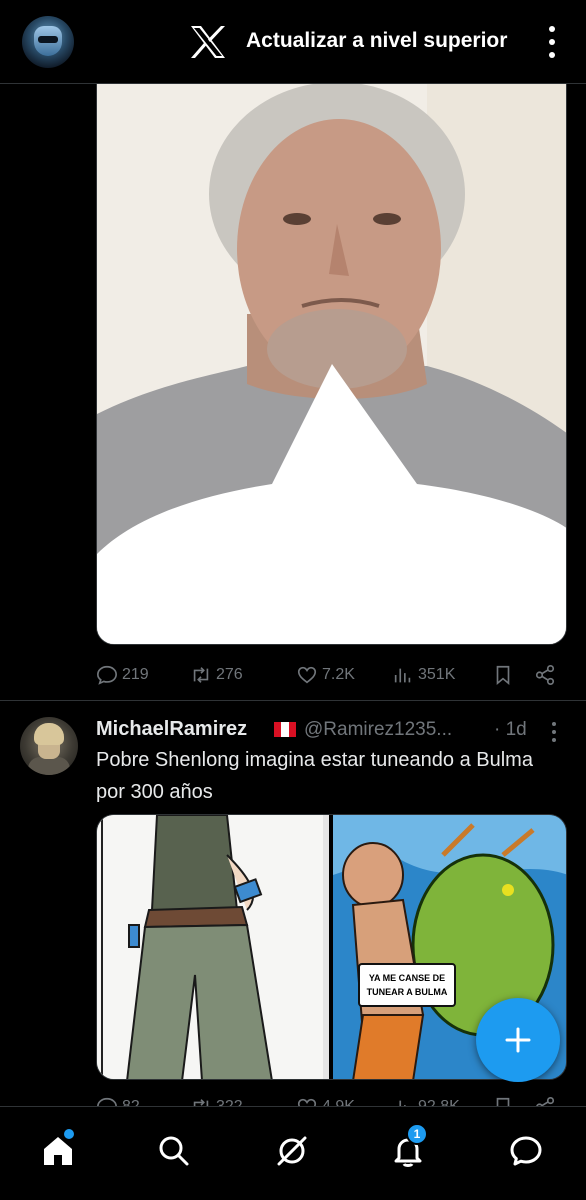  What do you see at coordinates (376, 41) in the screenshot?
I see `upgrade-link: Actualizar a nivel superior` at bounding box center [376, 41].